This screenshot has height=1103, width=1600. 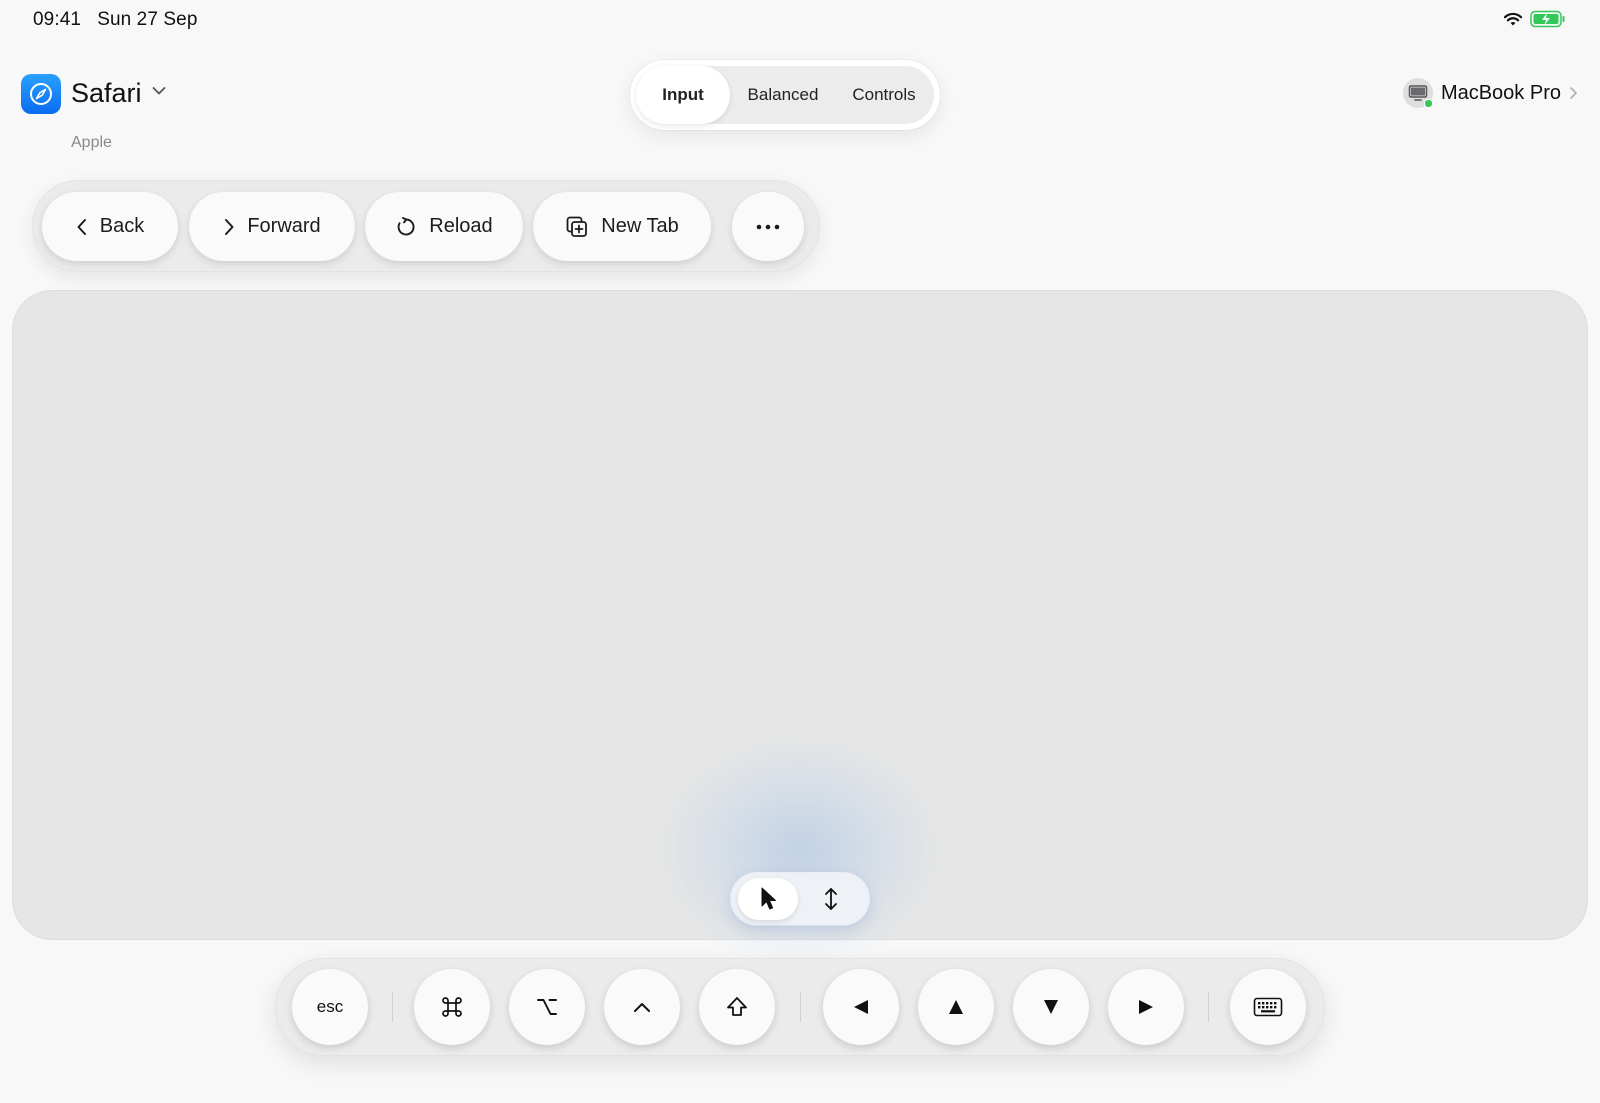 I want to click on new-tab-button: New Tab, so click(x=622, y=226).